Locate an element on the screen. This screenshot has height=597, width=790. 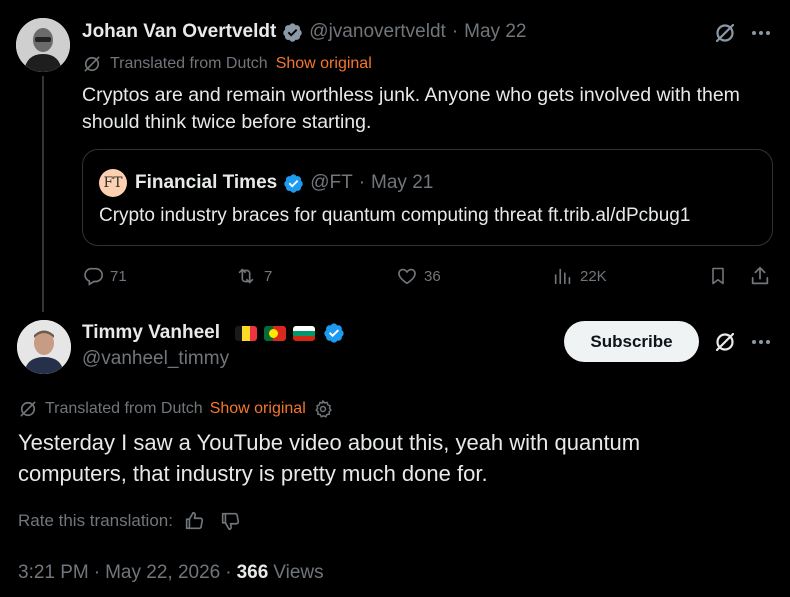
quote-handle: @FT is located at coordinates (331, 182).